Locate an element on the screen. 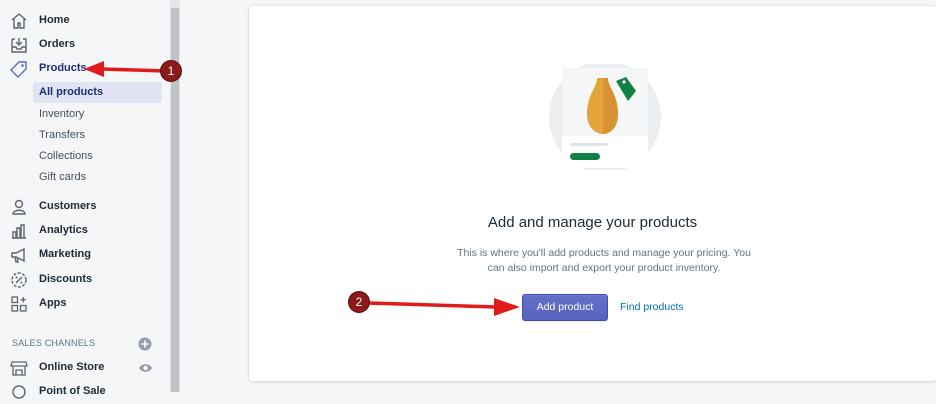  customer-icon is located at coordinates (19, 207).